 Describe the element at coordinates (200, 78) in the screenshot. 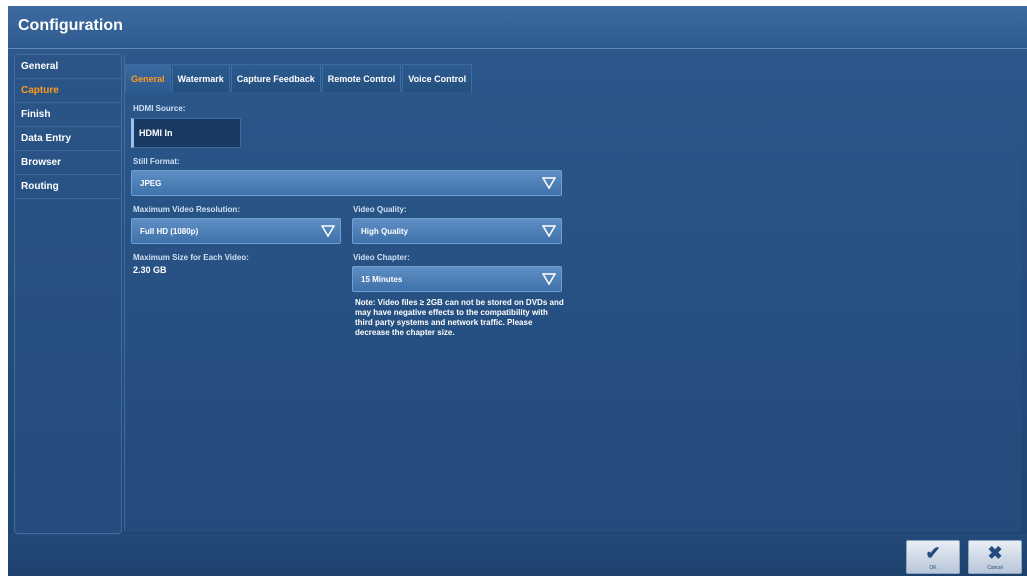

I see `tab-watermark: Watermark` at that location.